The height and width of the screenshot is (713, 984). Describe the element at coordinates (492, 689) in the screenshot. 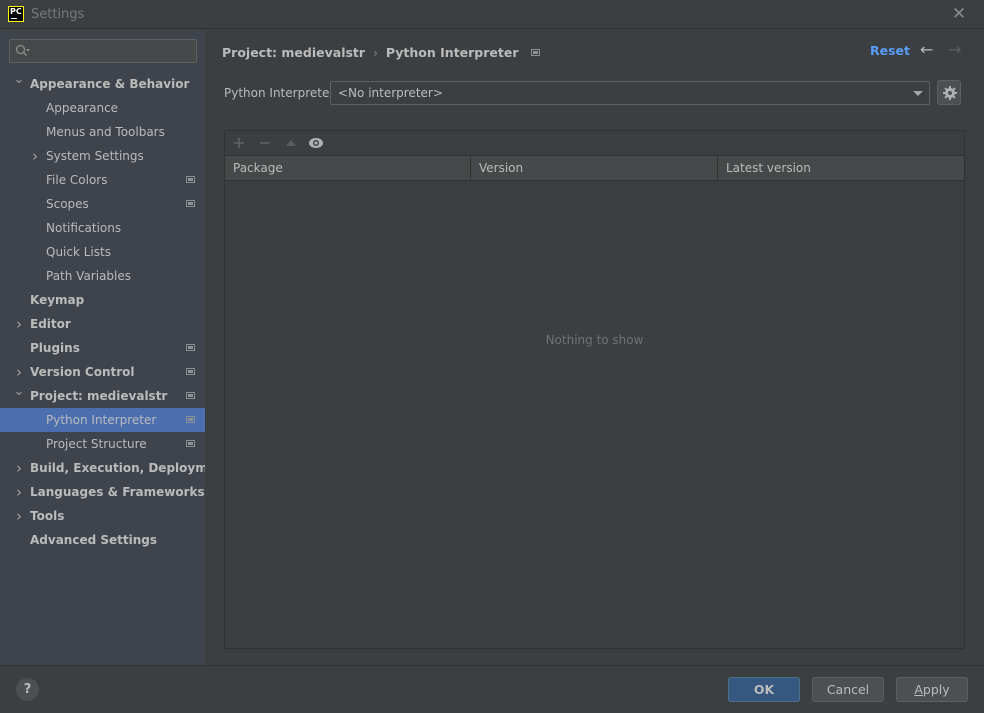

I see `dialog-footer: ? OK Cancel Apply` at that location.